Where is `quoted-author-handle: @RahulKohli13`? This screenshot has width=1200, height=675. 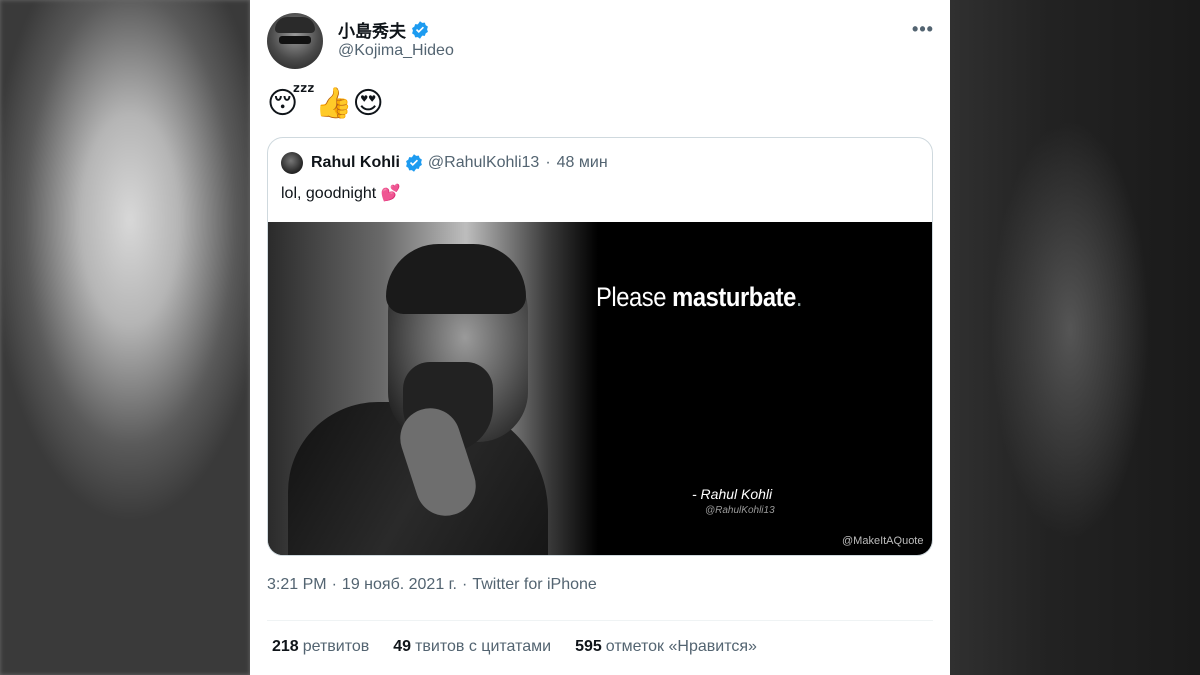
quoted-author-handle: @RahulKohli13 is located at coordinates (483, 163).